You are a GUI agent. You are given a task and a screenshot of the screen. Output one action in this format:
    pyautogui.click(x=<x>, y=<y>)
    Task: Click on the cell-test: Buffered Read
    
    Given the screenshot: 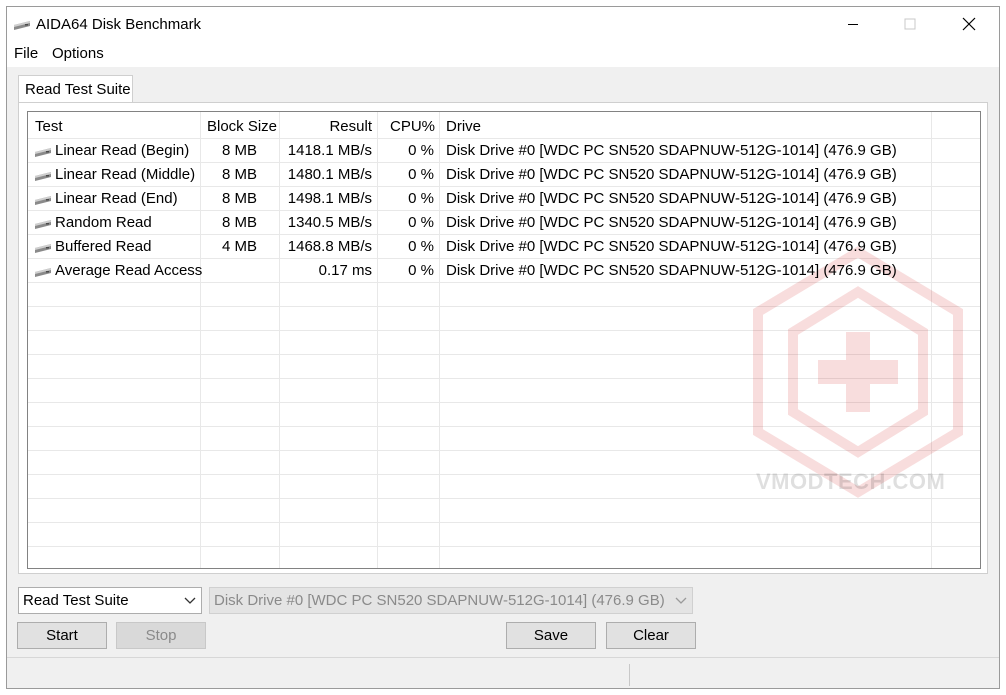 What is the action you would take?
    pyautogui.click(x=103, y=246)
    